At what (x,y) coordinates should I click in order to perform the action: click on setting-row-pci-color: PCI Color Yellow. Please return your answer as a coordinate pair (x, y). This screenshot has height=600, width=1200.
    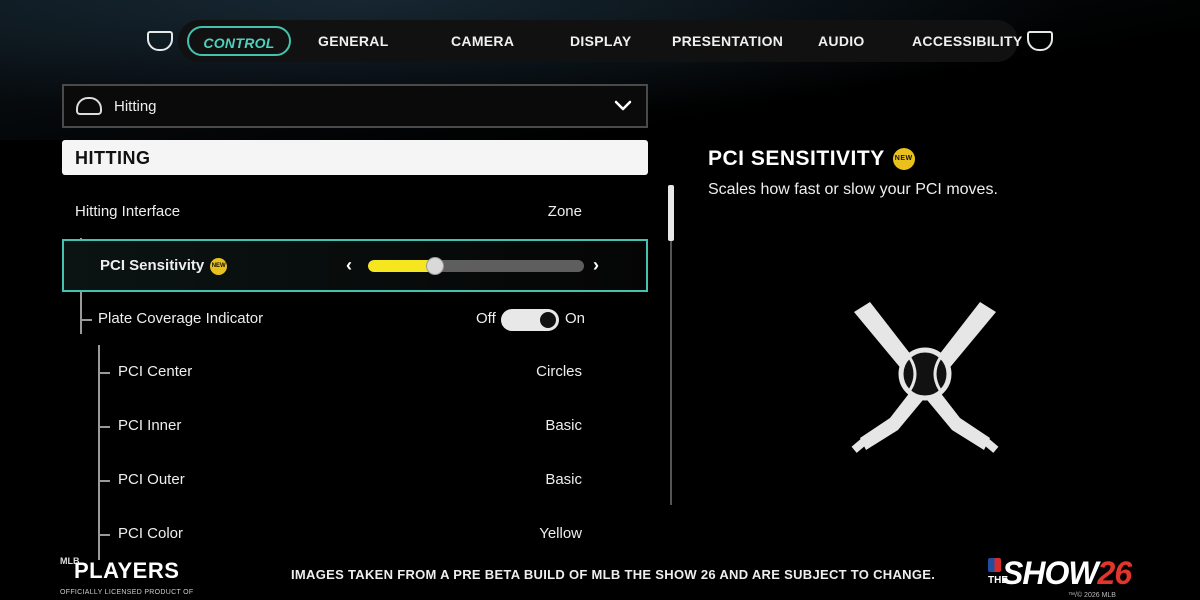
    Looking at the image, I should click on (355, 534).